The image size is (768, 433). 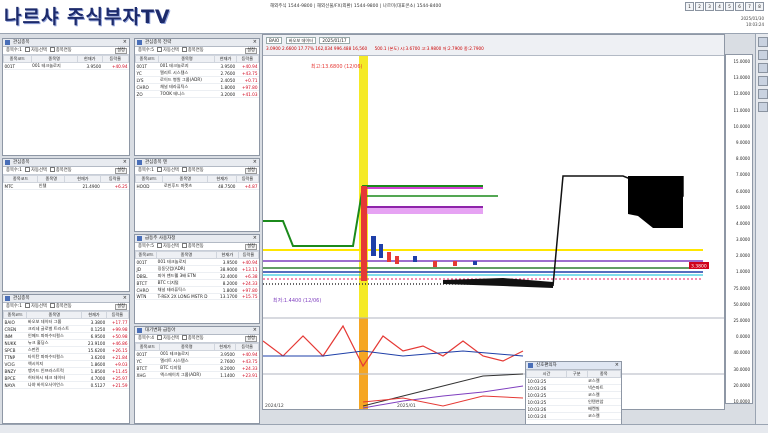 I want to click on table-cell: +43.75, so click(x=247, y=73).